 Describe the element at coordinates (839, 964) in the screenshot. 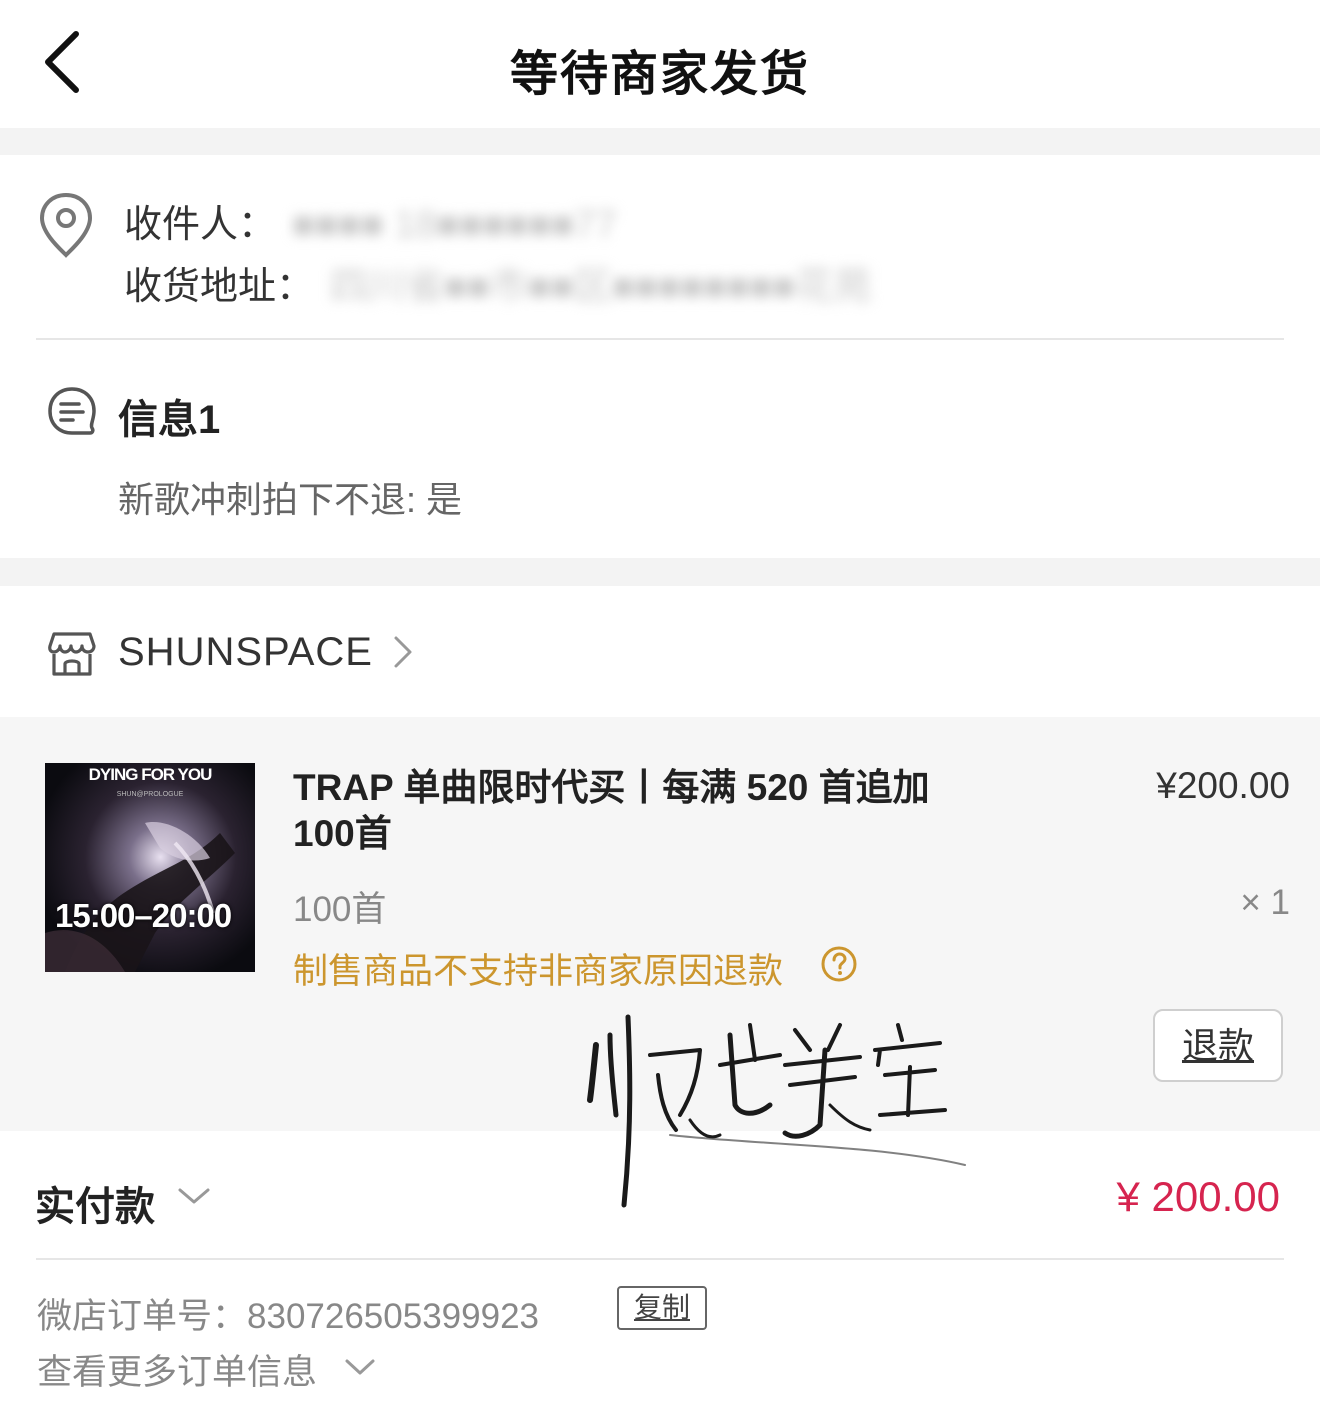

I see `question-circle-icon` at that location.